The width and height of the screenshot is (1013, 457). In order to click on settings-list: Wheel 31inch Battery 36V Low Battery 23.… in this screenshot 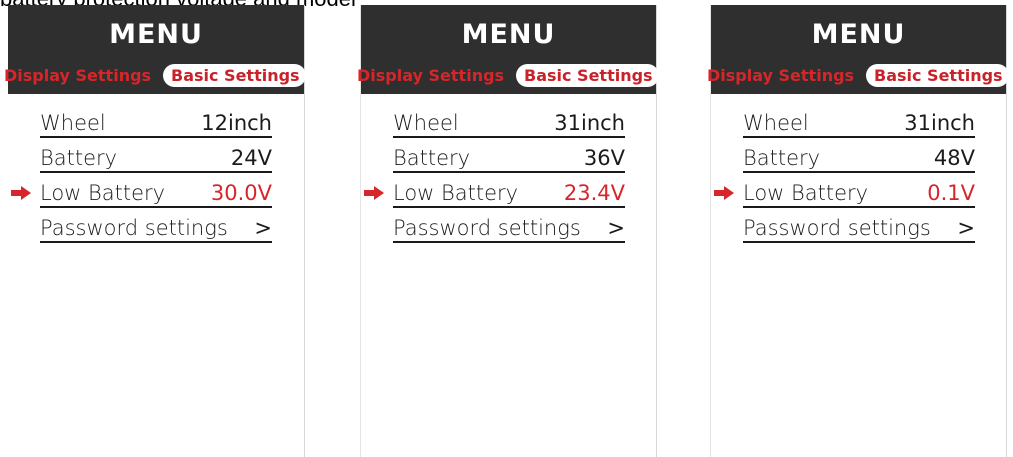, I will do `click(494, 175)`.